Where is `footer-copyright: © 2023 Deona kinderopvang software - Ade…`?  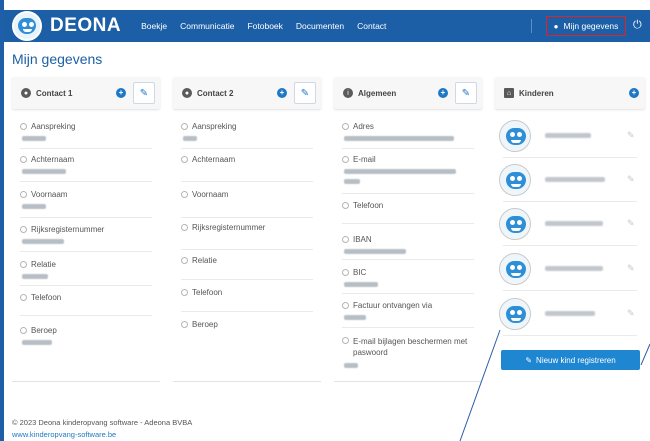 footer-copyright: © 2023 Deona kinderopvang software - Ade… is located at coordinates (102, 422).